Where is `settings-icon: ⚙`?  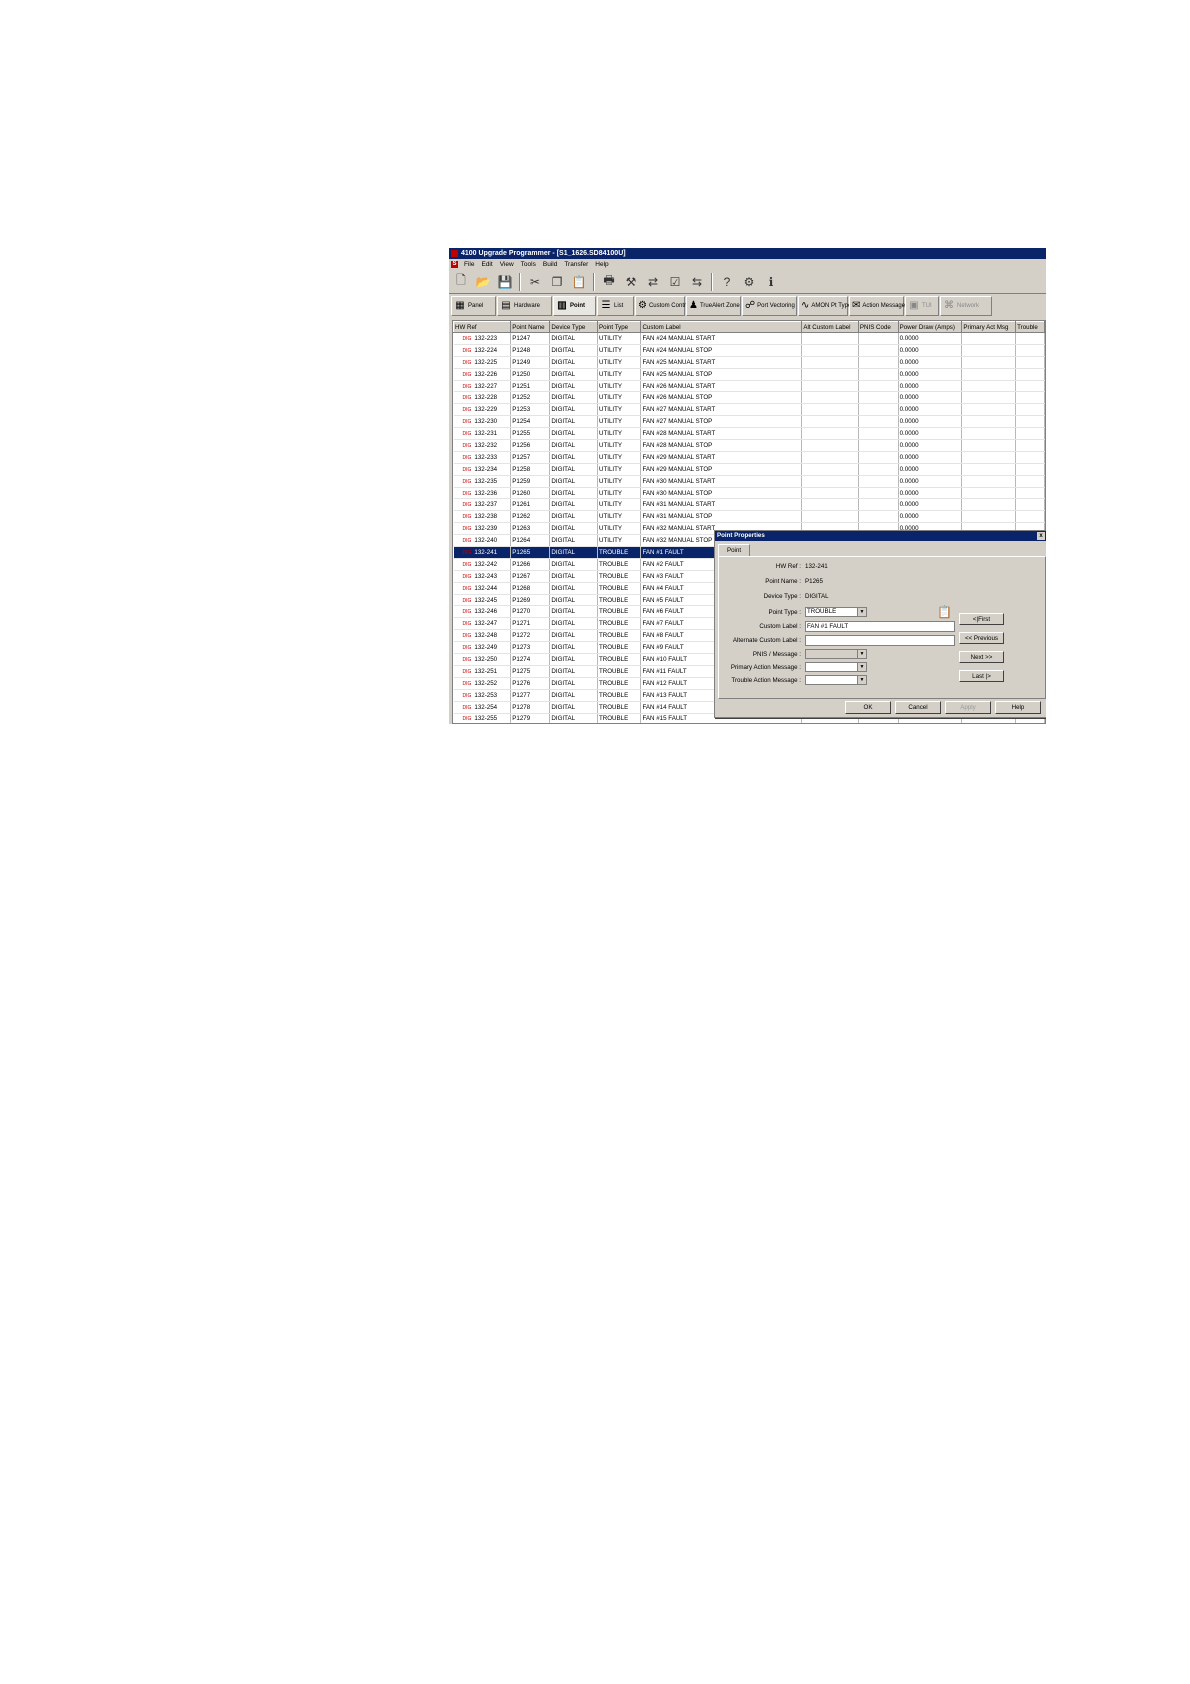 settings-icon: ⚙ is located at coordinates (749, 282).